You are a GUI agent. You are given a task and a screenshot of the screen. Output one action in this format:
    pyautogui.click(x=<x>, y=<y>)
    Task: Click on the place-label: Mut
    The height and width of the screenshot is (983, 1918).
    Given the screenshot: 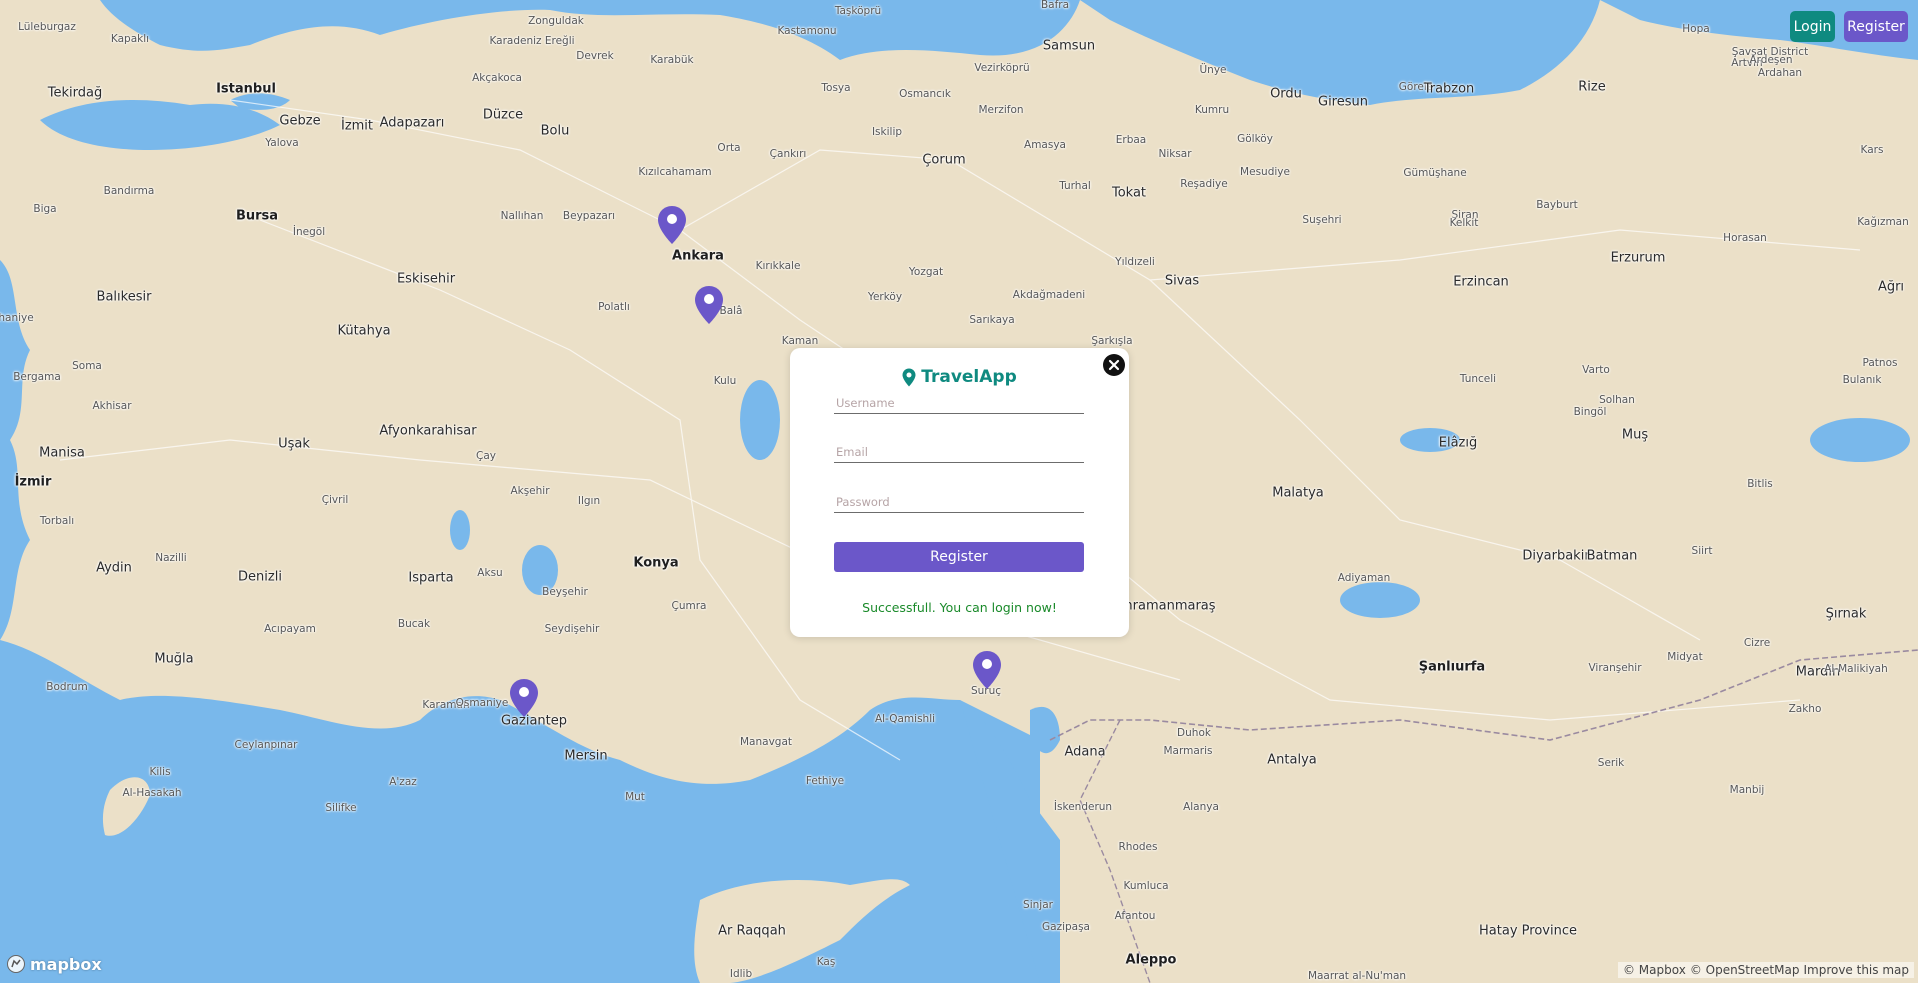 What is the action you would take?
    pyautogui.click(x=635, y=797)
    